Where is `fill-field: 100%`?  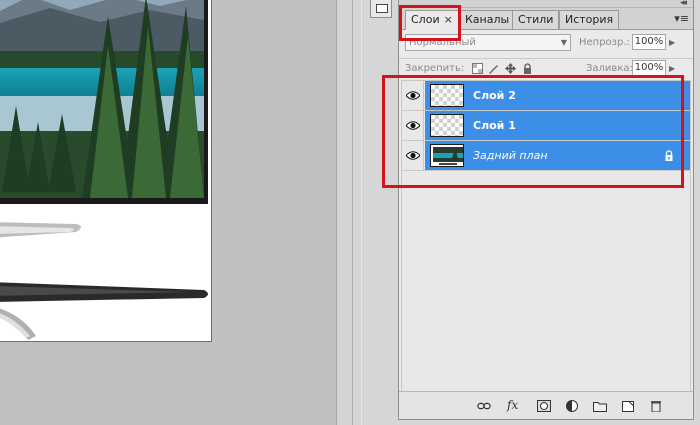
fill-field: 100% is located at coordinates (649, 68).